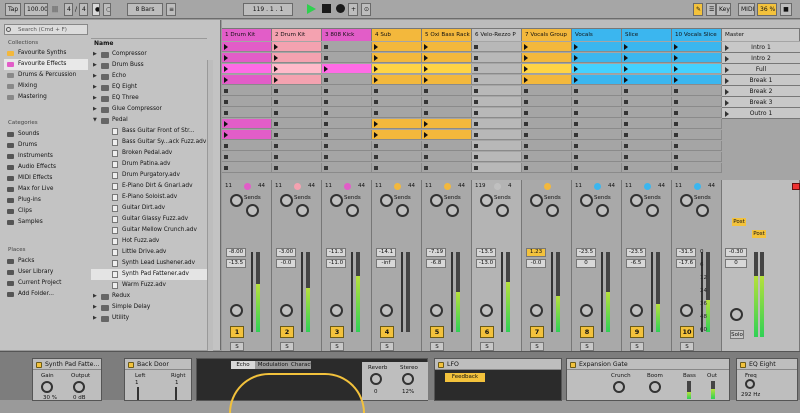  I want to click on track-volume: -3.00, so click(286, 252).